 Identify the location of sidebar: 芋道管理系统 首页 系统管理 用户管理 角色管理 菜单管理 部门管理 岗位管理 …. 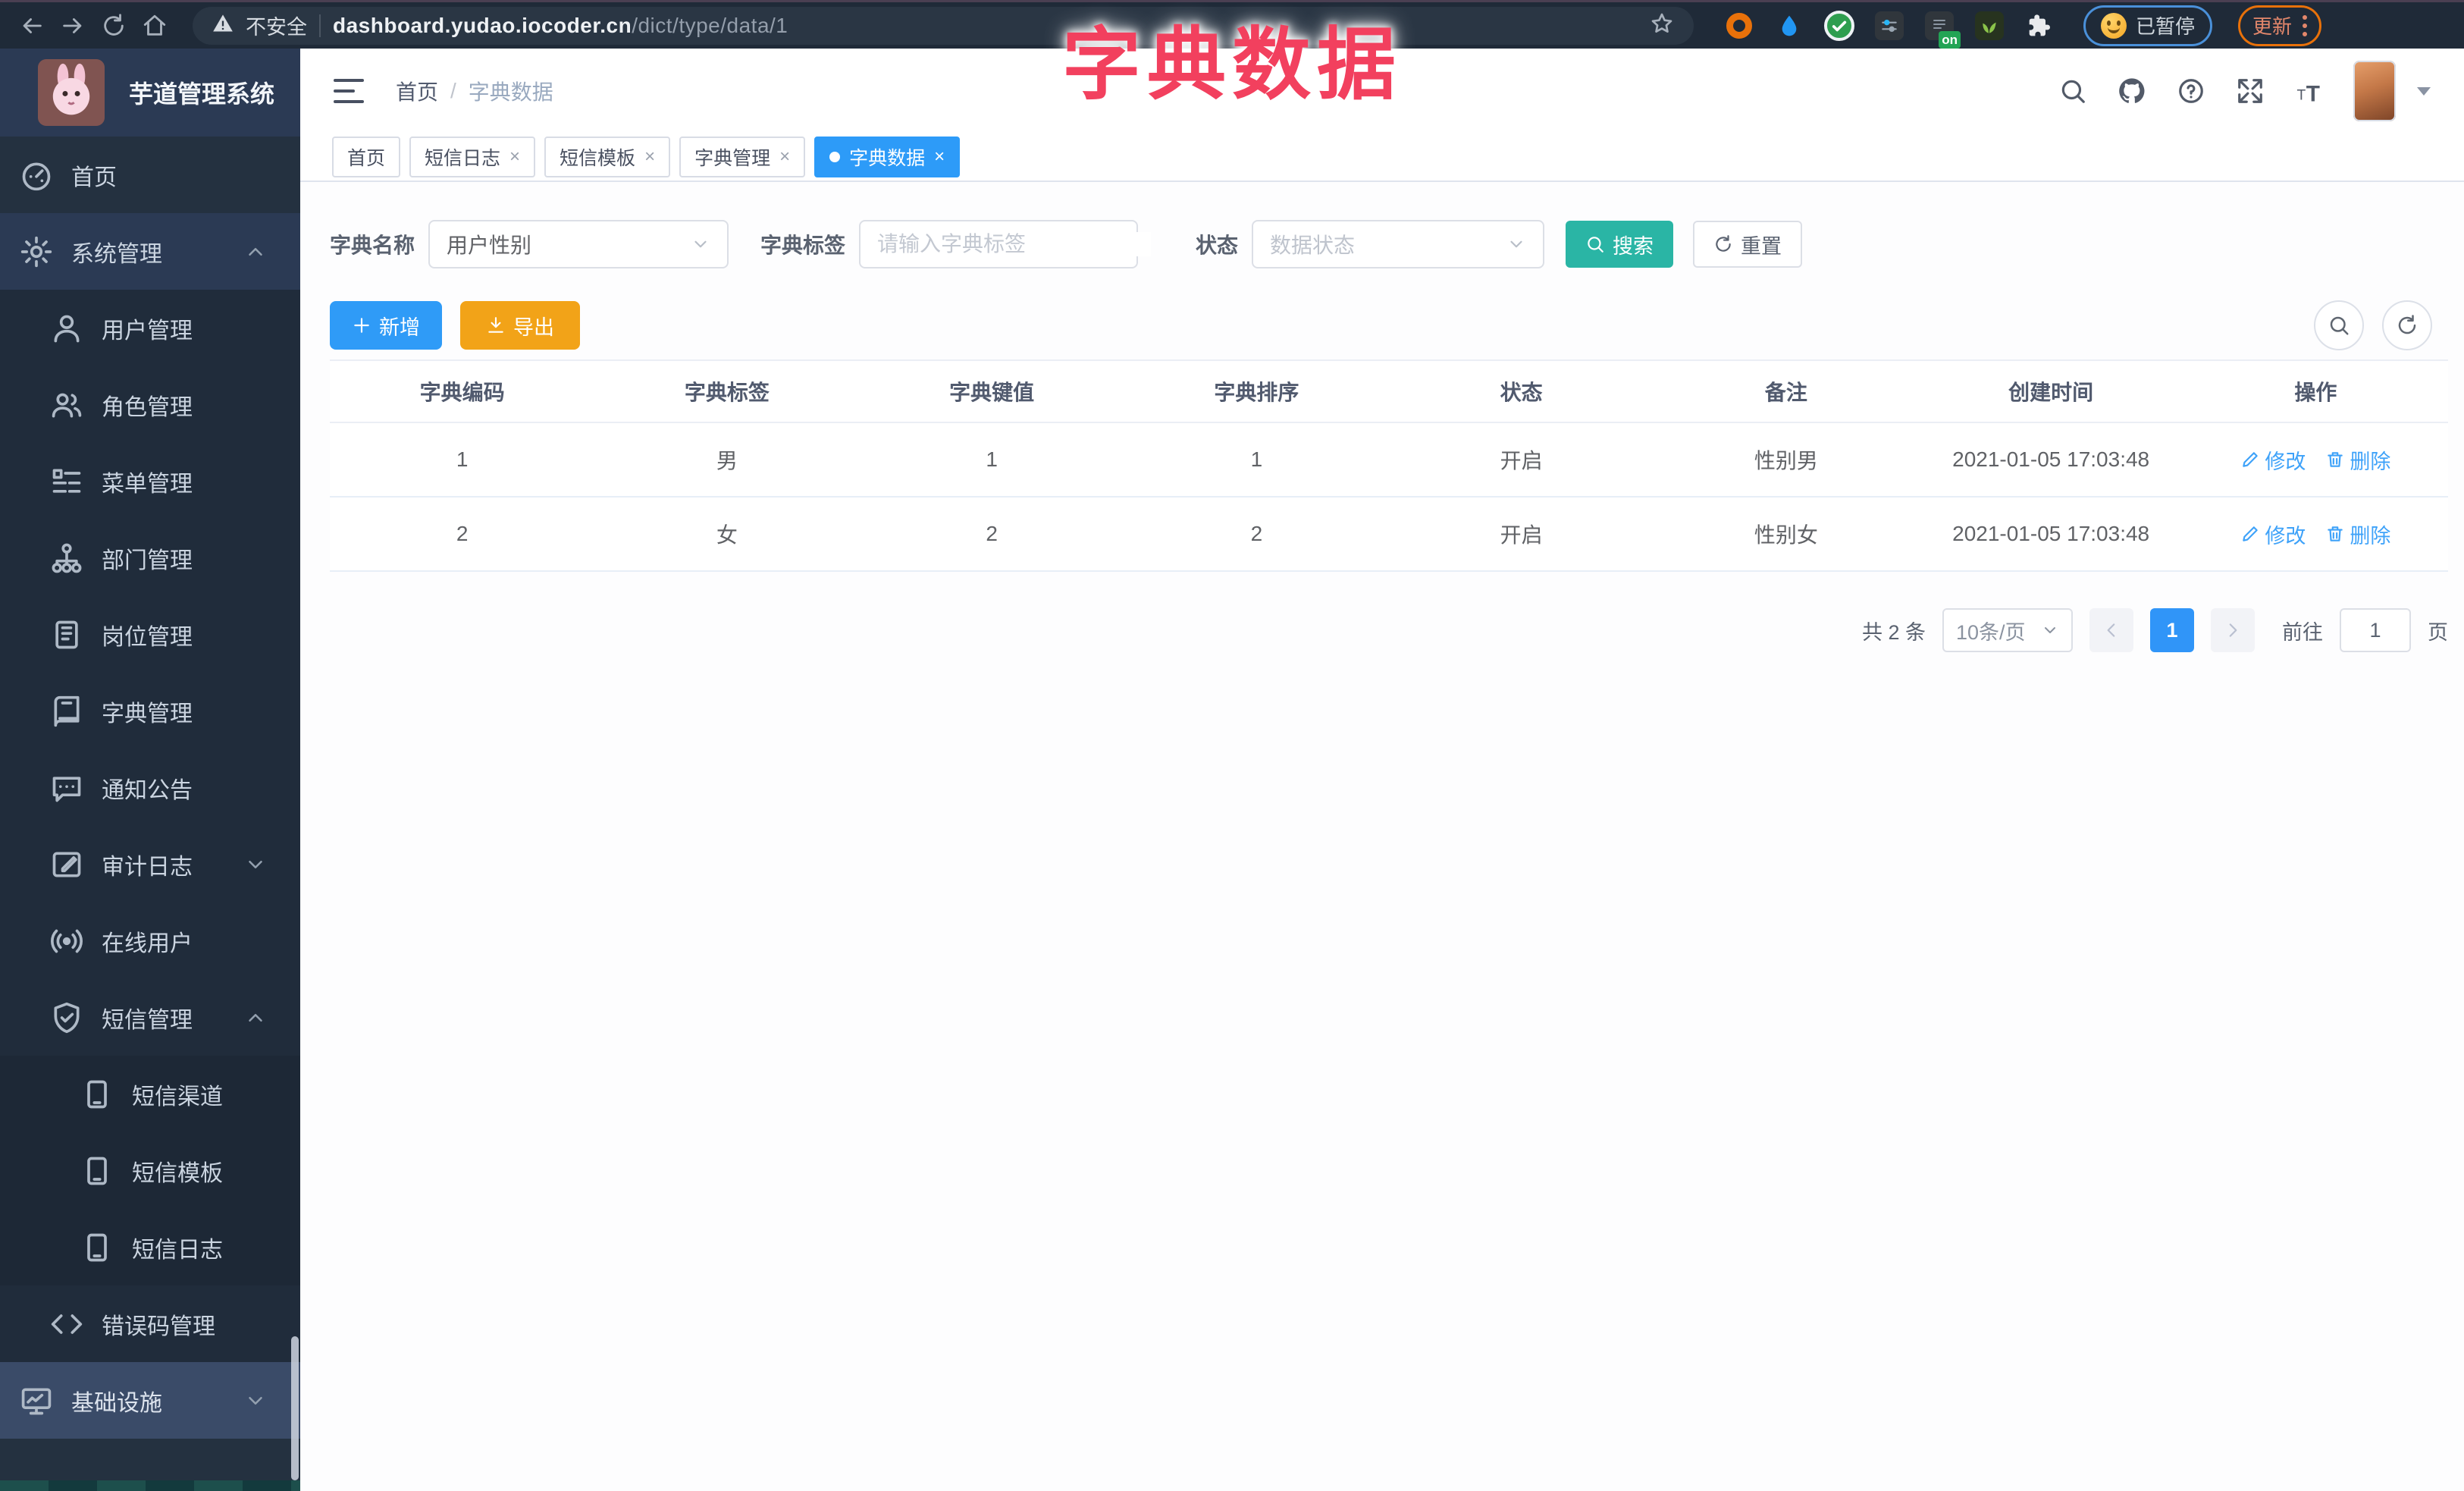
(150, 770).